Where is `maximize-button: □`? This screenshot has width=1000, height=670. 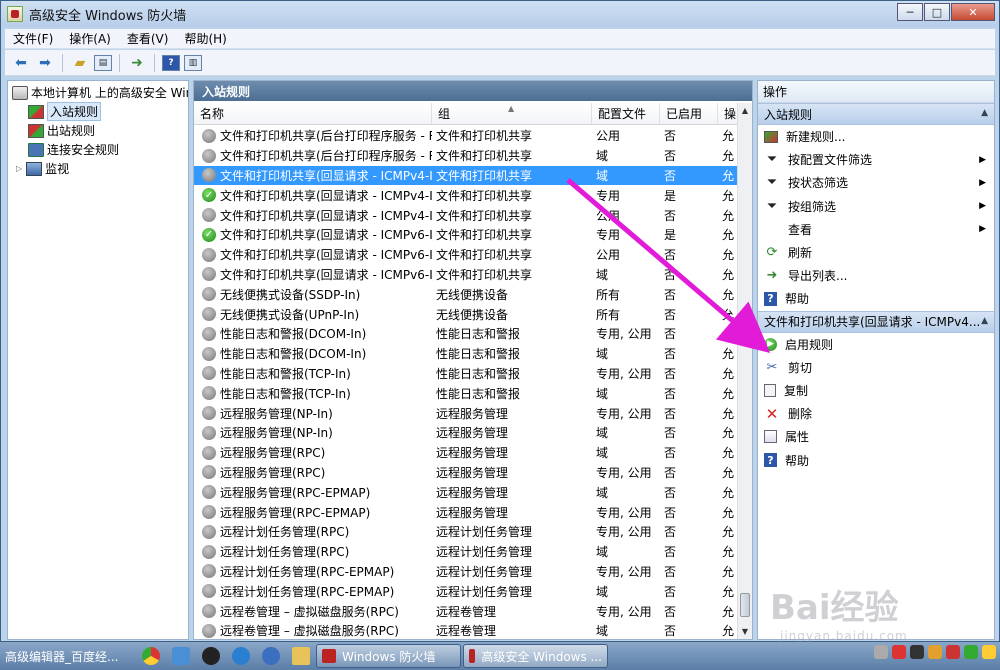
maximize-button: □ is located at coordinates (937, 12).